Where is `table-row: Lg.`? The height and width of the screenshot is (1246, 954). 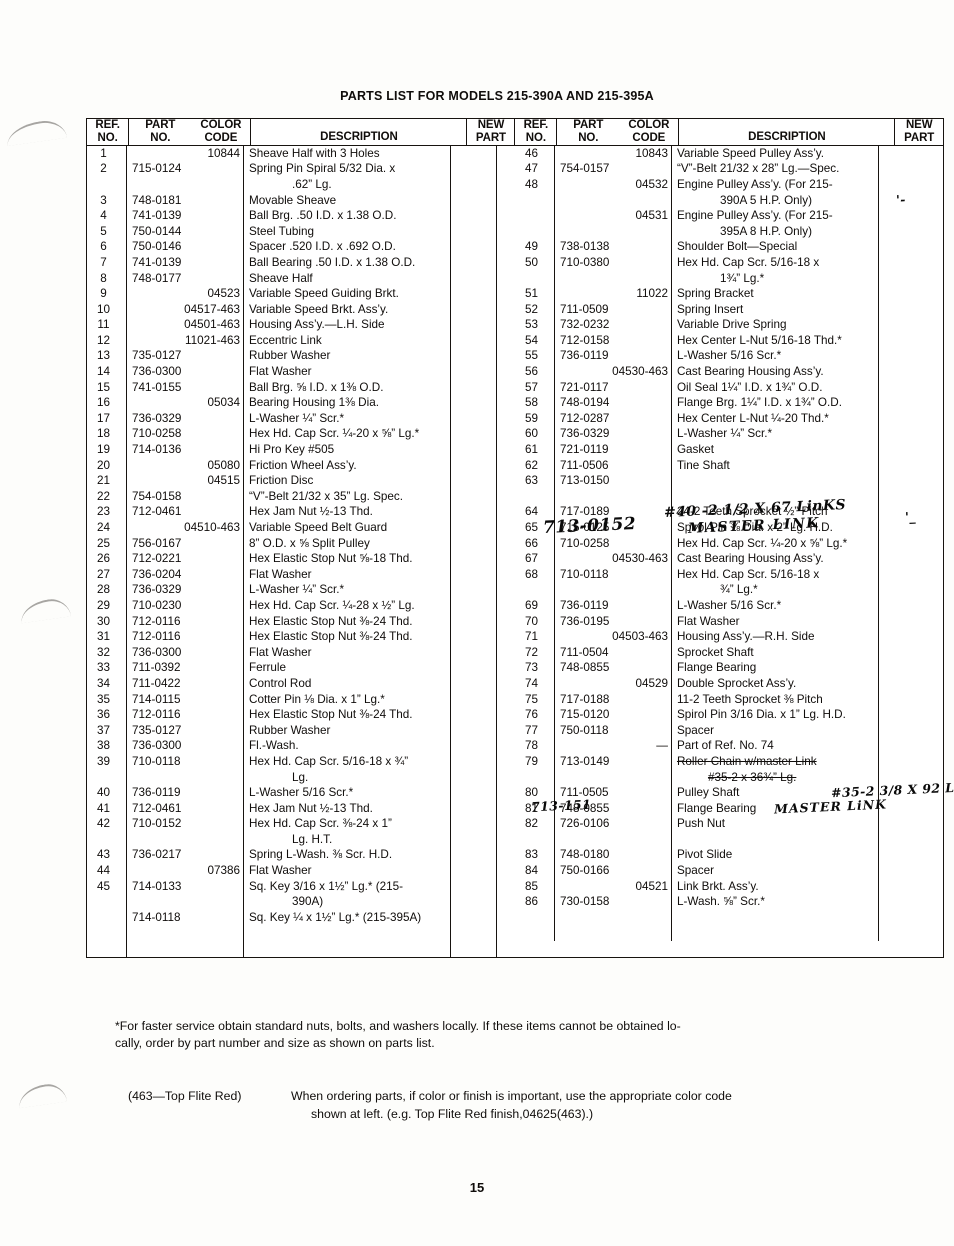
table-row: Lg. is located at coordinates (301, 777).